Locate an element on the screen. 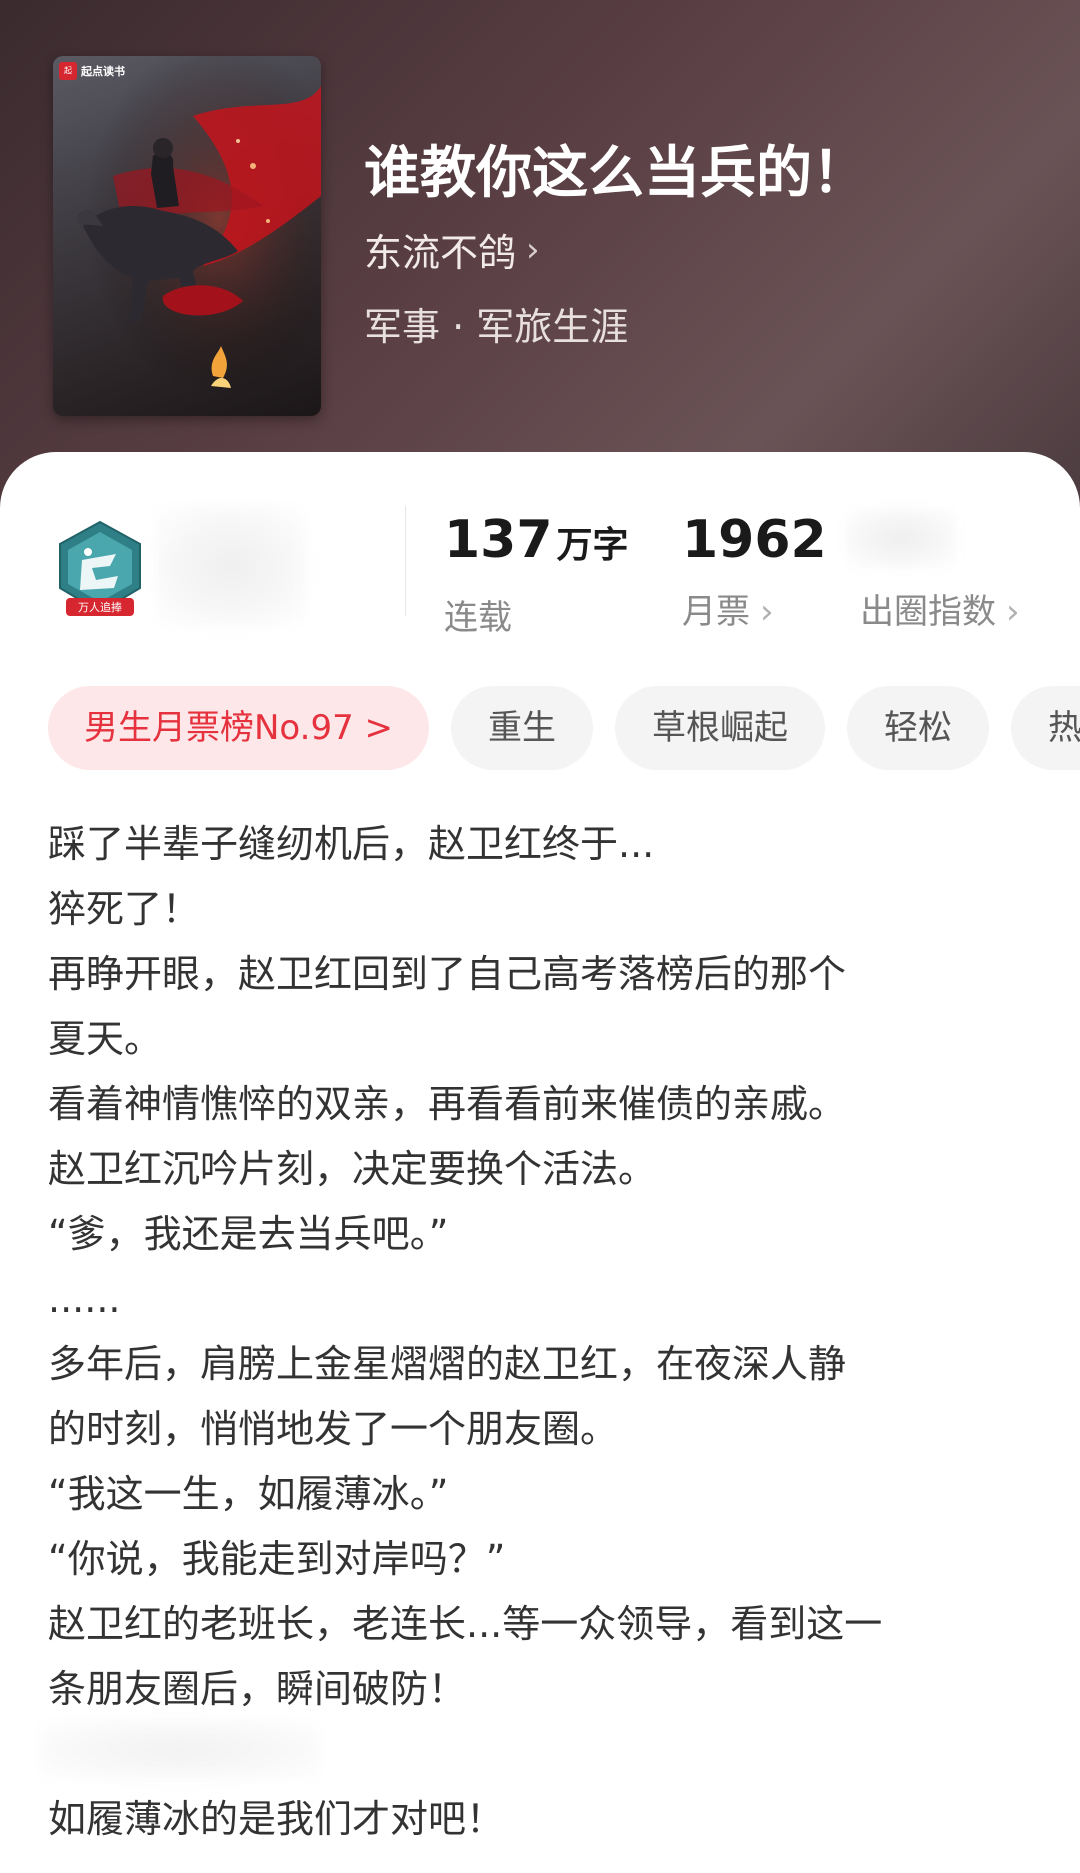  brand-logo-icon: 起 is located at coordinates (68, 71).